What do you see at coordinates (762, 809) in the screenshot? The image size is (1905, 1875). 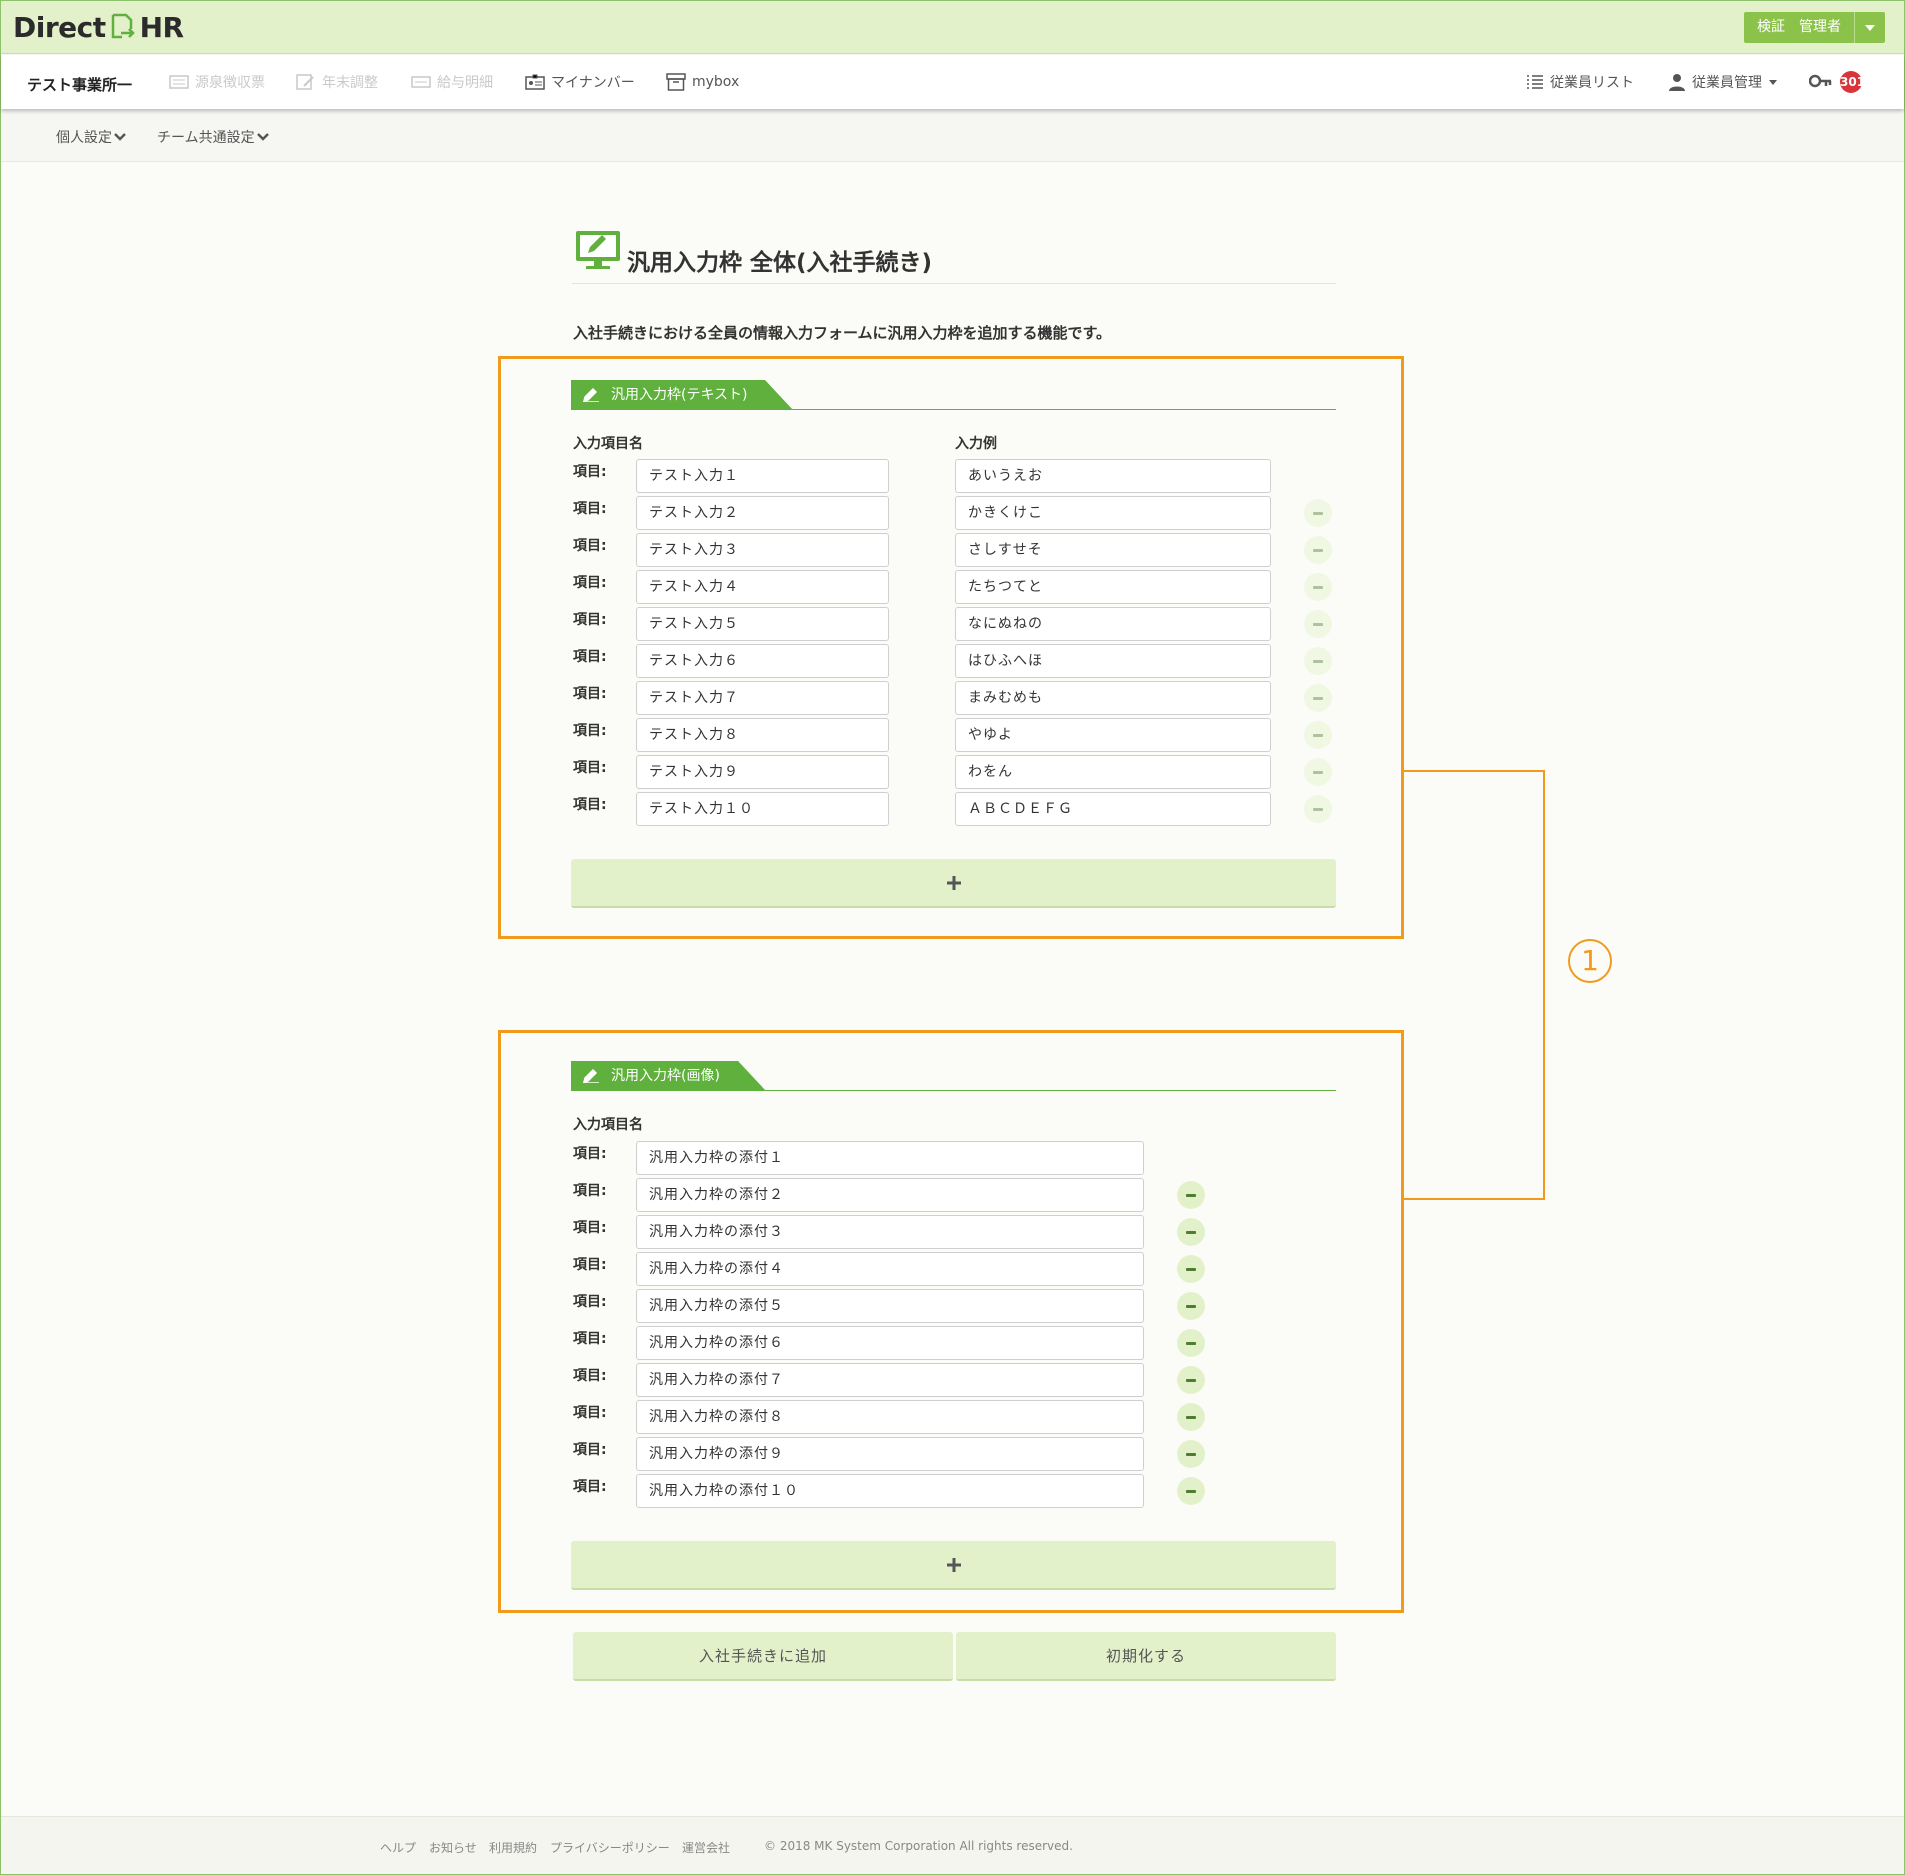 I see `item-name-input: テスト入力１０` at bounding box center [762, 809].